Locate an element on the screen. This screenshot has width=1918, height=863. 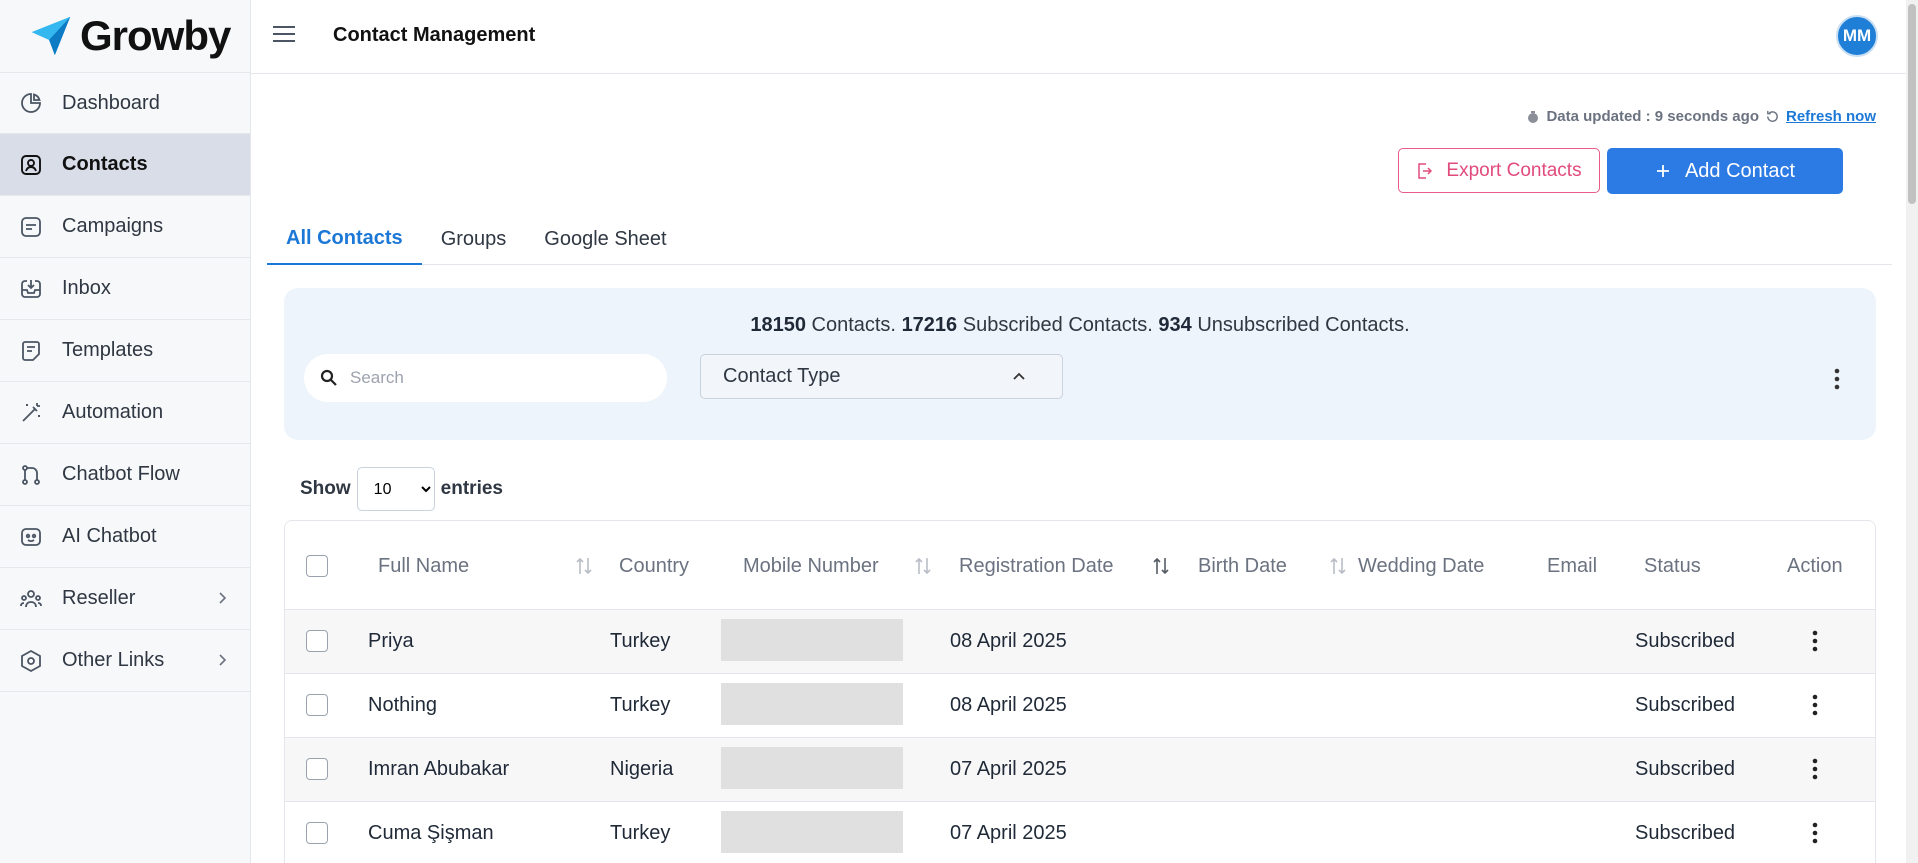
sidebar-item-contacts: Contacts is located at coordinates (125, 165).